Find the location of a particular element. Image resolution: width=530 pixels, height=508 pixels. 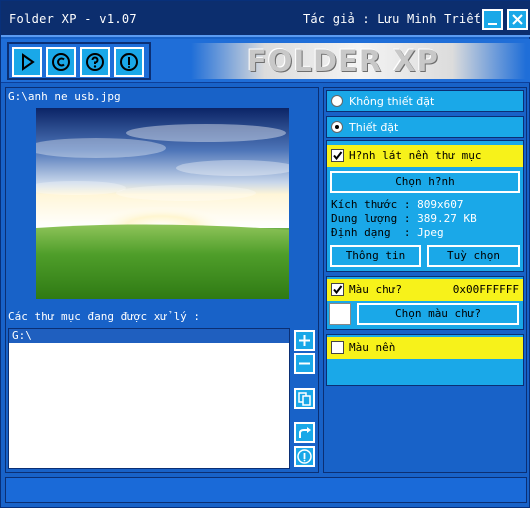

close-button is located at coordinates (517, 19).